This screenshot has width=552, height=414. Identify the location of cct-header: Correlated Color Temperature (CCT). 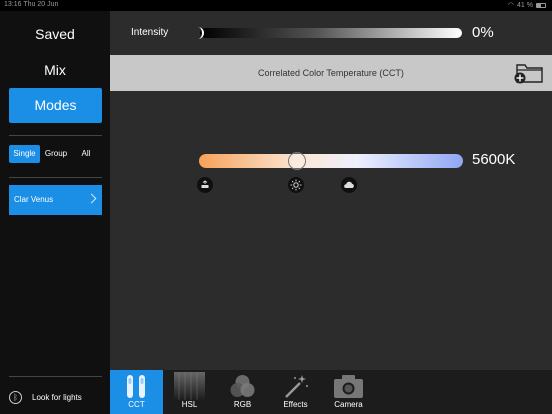
(331, 73).